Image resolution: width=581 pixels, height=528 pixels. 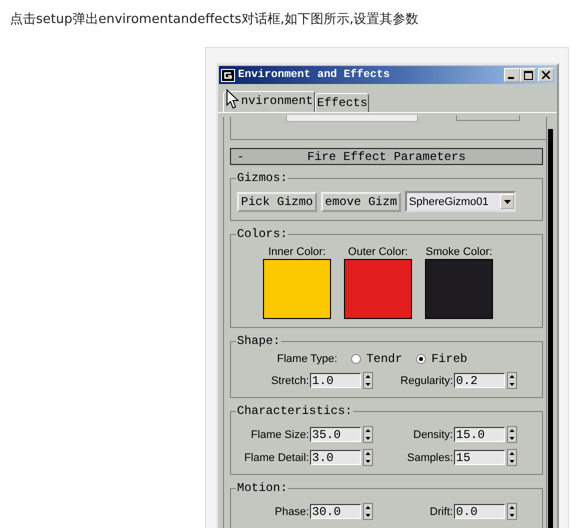 I want to click on rollout-header: - Fire Effect Parameters, so click(x=386, y=156).